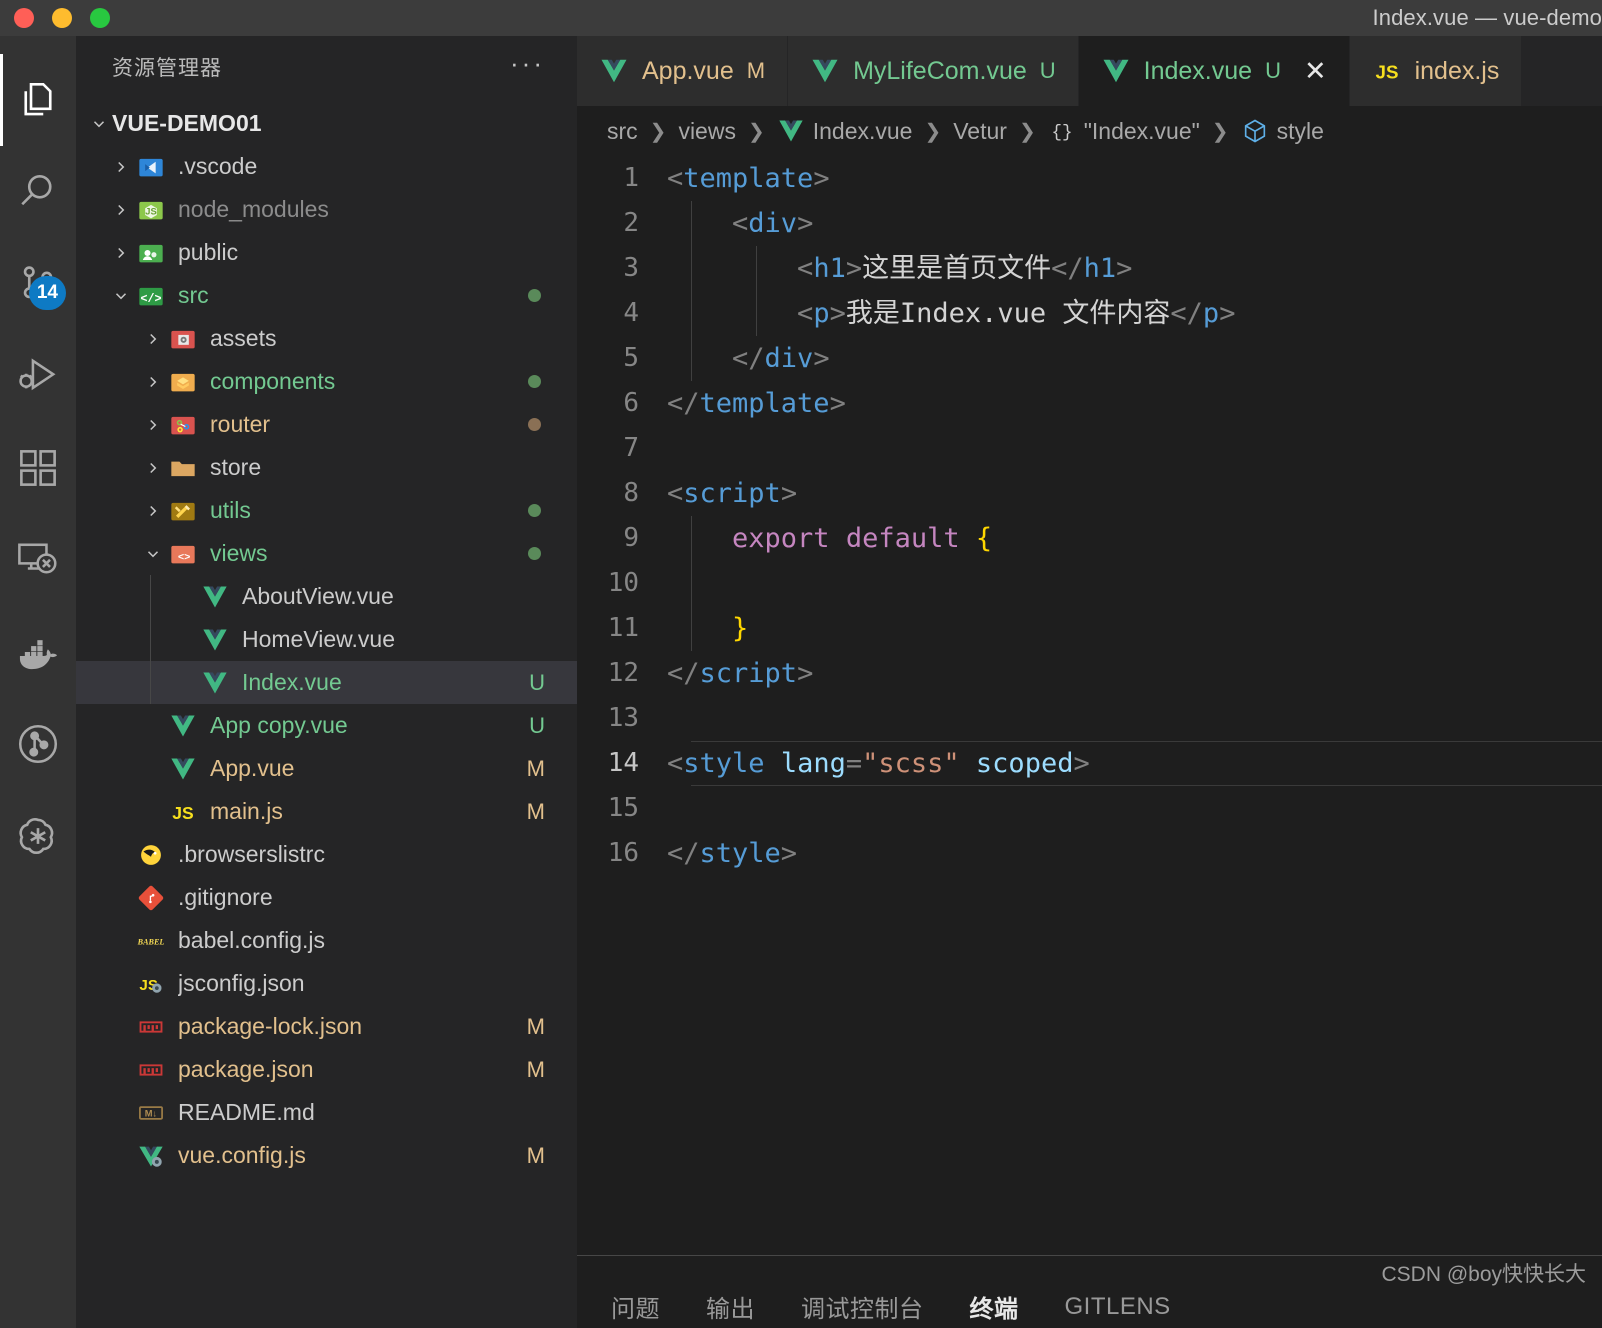 The height and width of the screenshot is (1328, 1602). Describe the element at coordinates (1089, 1291) in the screenshot. I see `bottom-panel: 问题 输出 调试控制台 终端 GITLENS CSDN @boy快快长大` at that location.